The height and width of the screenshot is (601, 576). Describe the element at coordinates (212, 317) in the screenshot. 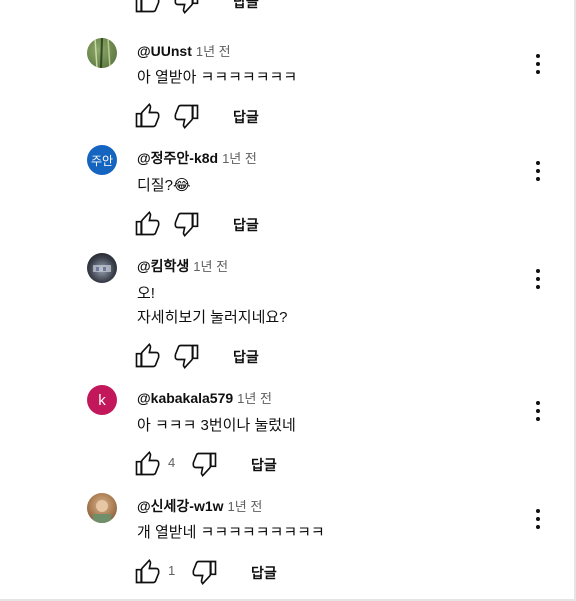

I see `comment-text-line-2: 자세히보기 눌러지네요?` at that location.